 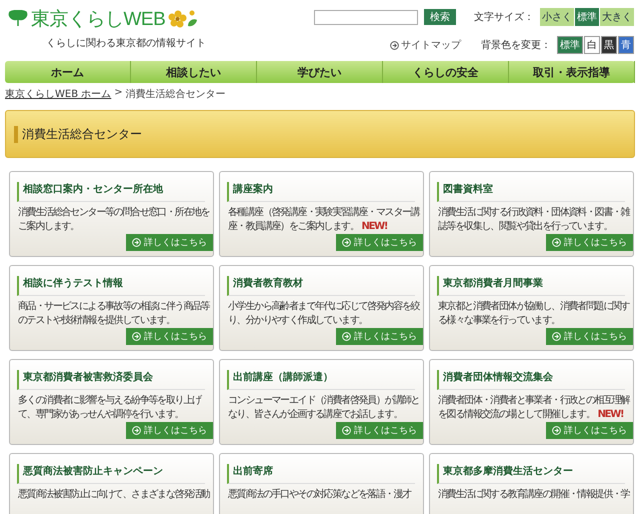 What do you see at coordinates (68, 72) in the screenshot?
I see `nav-tab: ホーム` at bounding box center [68, 72].